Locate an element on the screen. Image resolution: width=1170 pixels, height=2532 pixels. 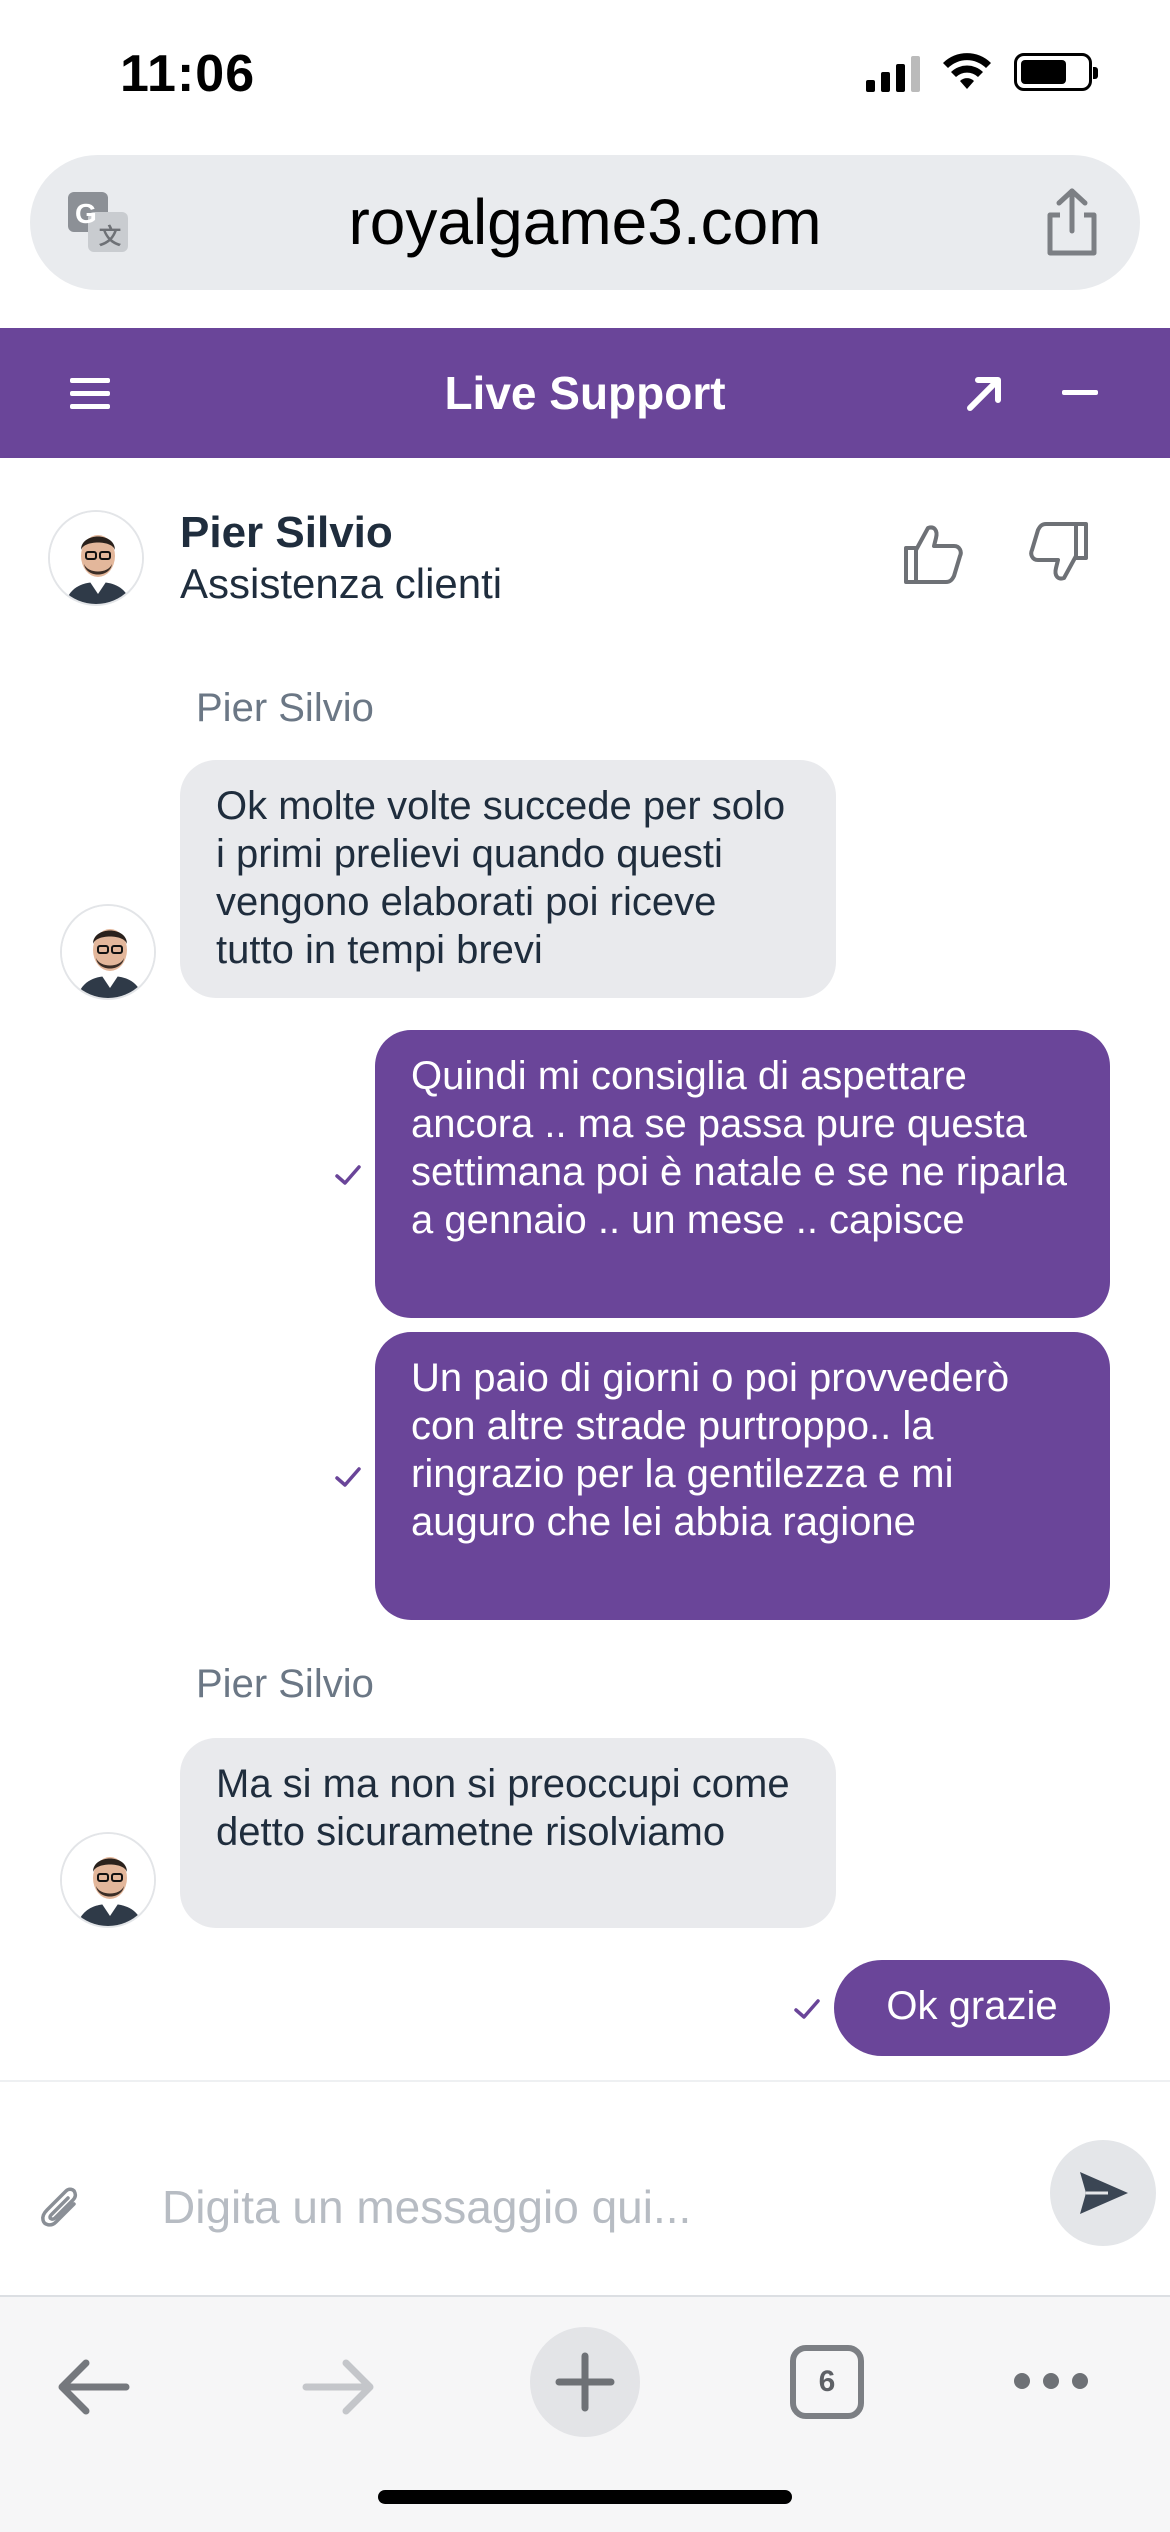
url-text: royalgame3.com is located at coordinates (585, 222).